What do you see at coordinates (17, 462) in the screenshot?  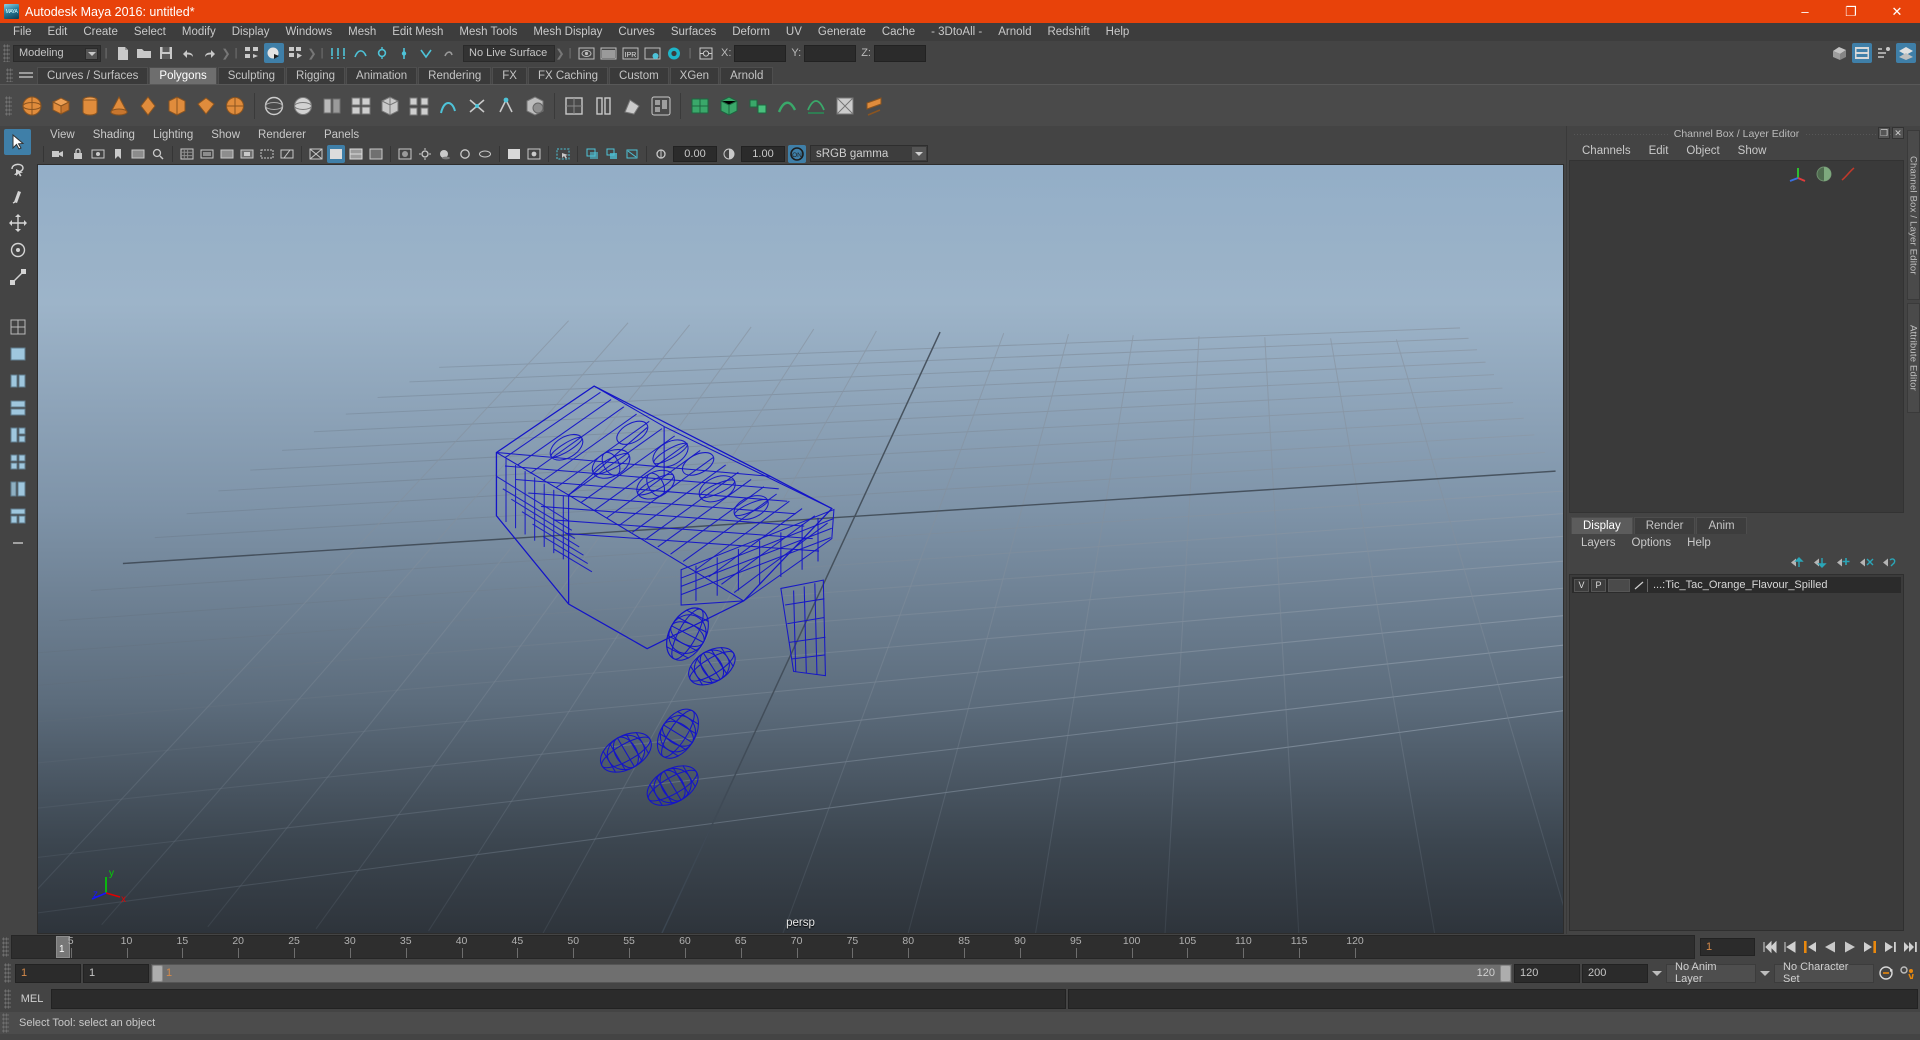 I see `four-pane-layout-icon` at bounding box center [17, 462].